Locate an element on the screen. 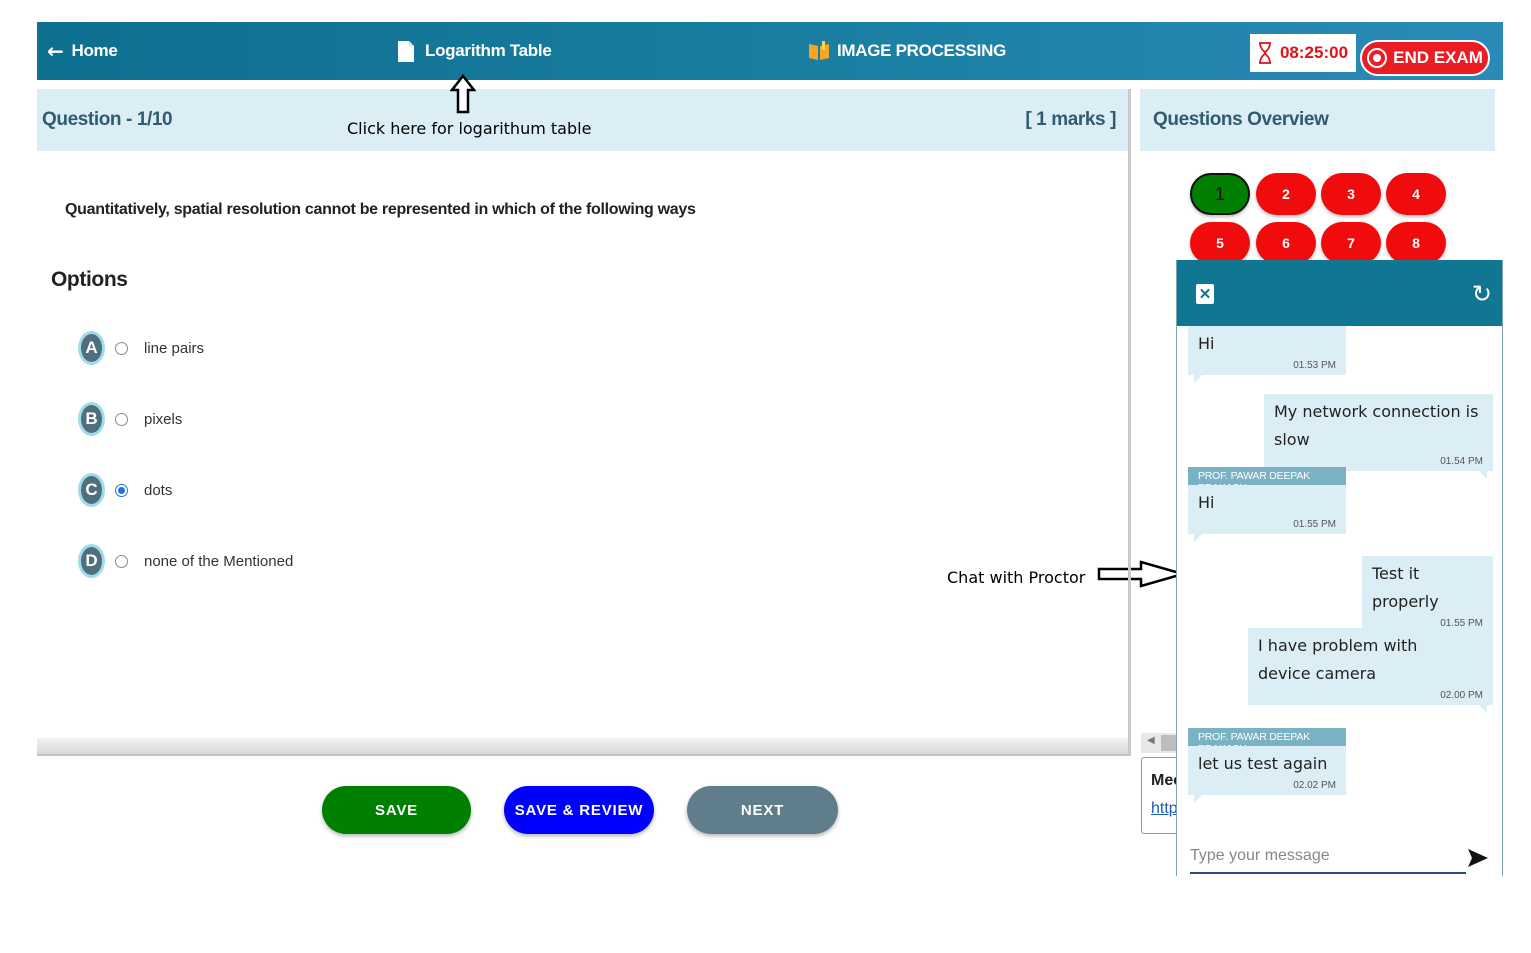 The width and height of the screenshot is (1531, 953). chat-message-time: 01.53 PM is located at coordinates (1314, 365).